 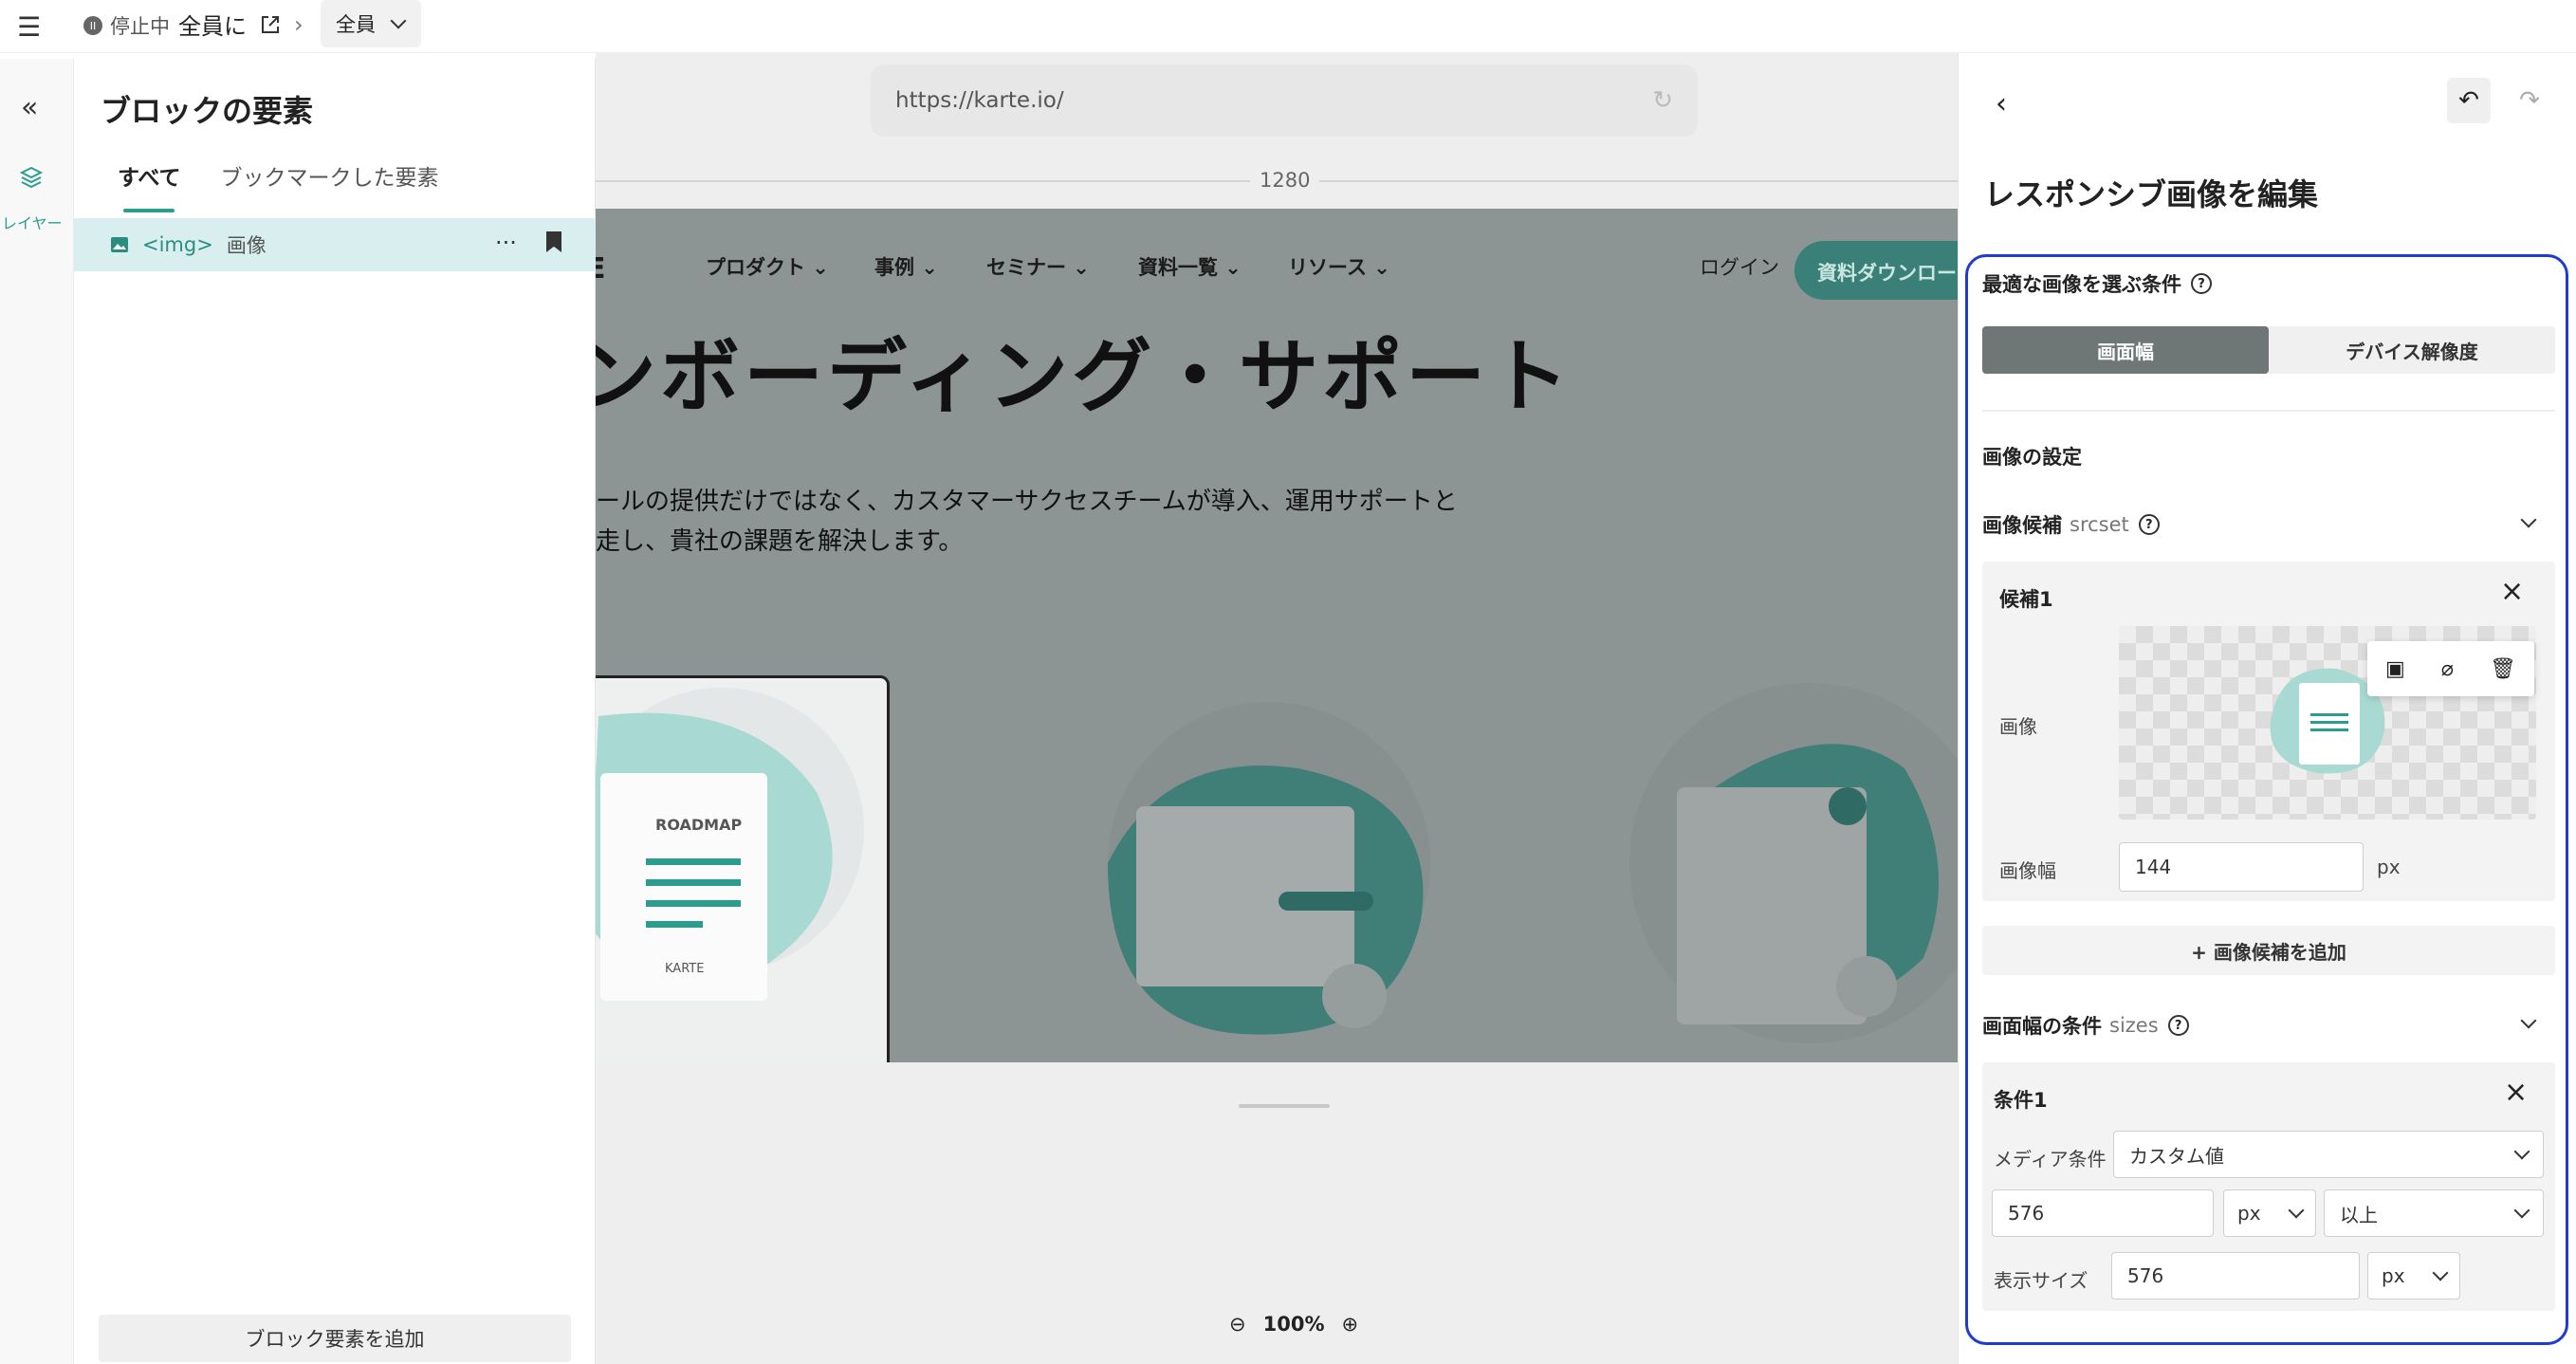 I want to click on image-settings-title: 画像の設定, so click(x=2032, y=457).